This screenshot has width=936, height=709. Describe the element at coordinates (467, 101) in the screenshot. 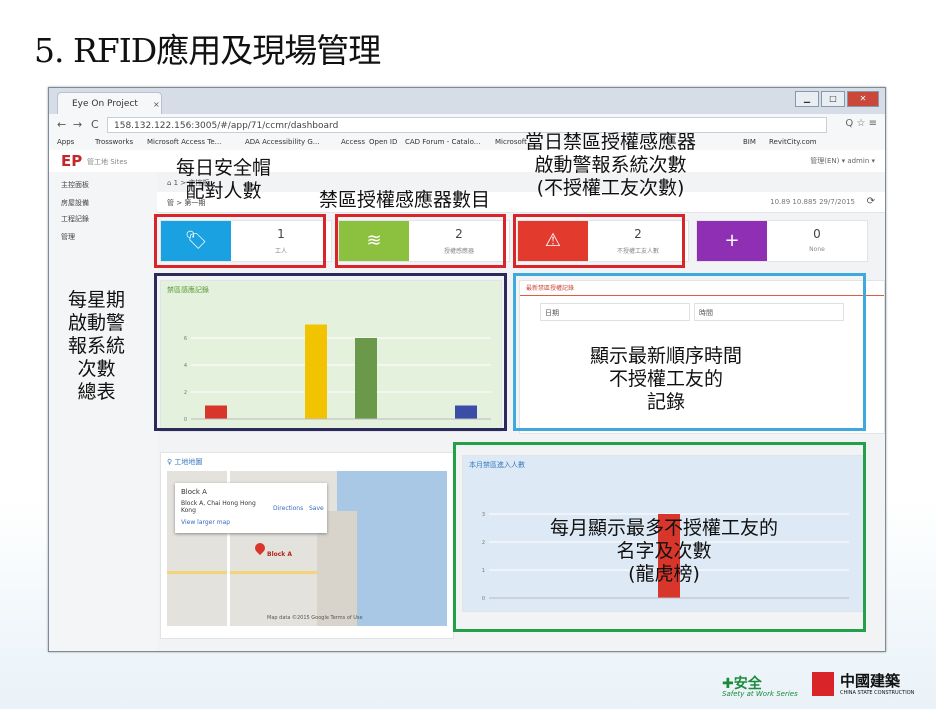

I see `tab-bar: Eye On Project × ▁ □ ✕` at that location.